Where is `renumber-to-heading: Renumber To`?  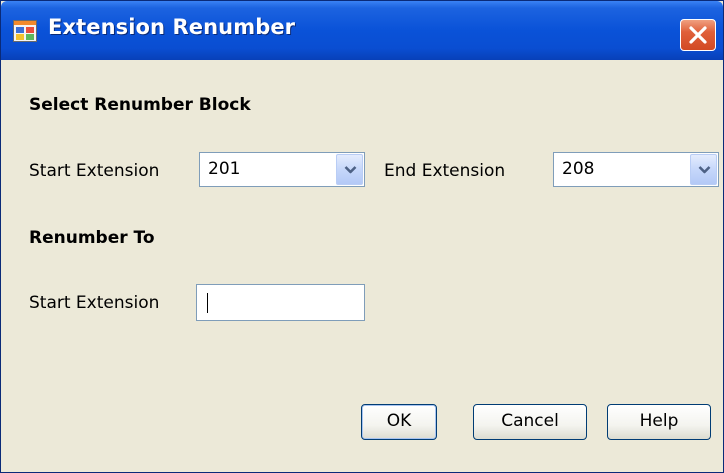
renumber-to-heading: Renumber To is located at coordinates (92, 238).